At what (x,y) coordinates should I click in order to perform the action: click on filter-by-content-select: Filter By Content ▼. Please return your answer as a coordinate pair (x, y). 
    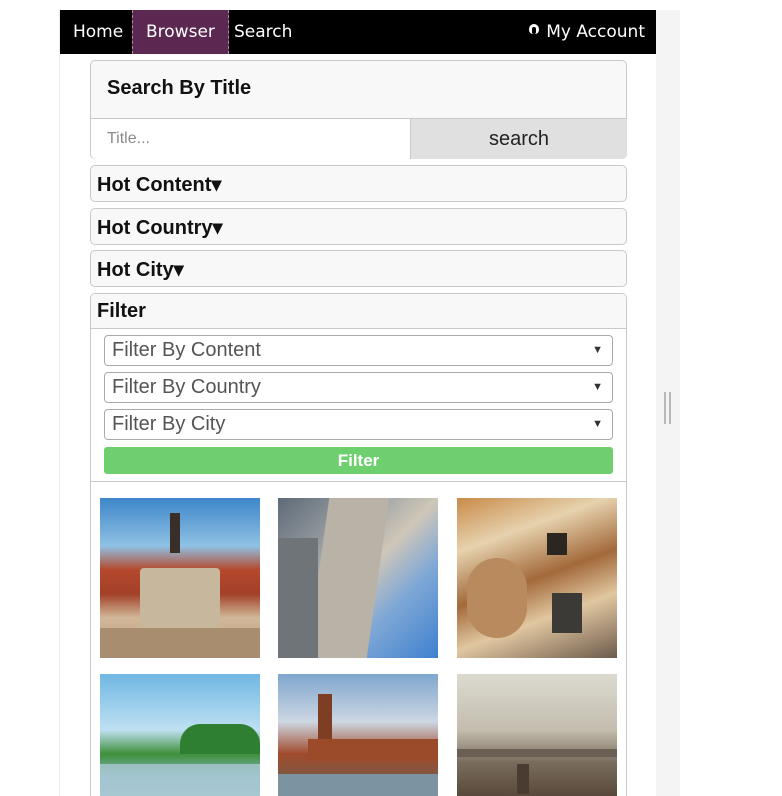
    Looking at the image, I should click on (358, 350).